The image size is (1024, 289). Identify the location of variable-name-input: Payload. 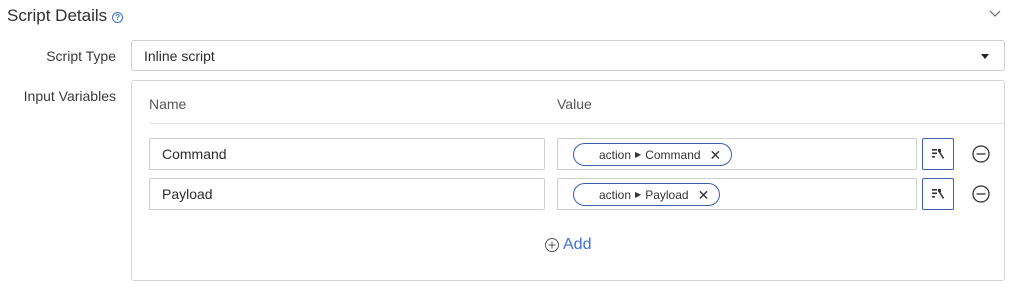
(347, 194).